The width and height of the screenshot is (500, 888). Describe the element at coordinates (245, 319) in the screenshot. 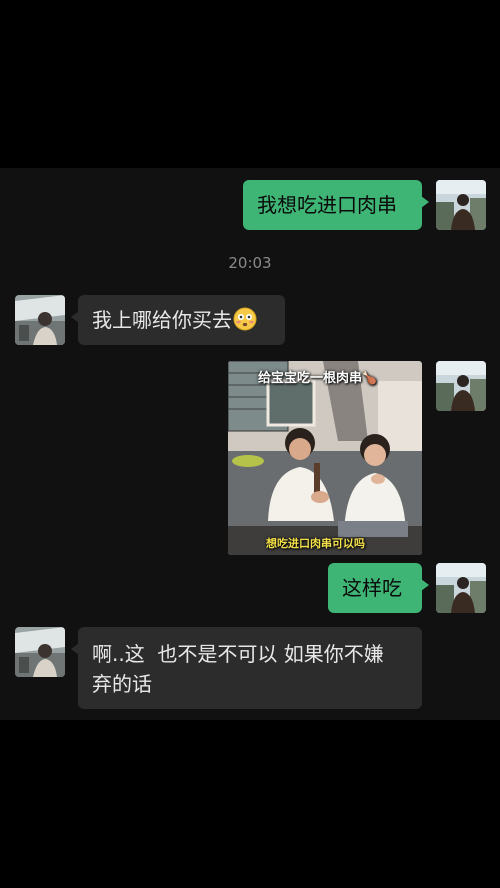

I see `flushed-face-icon` at that location.